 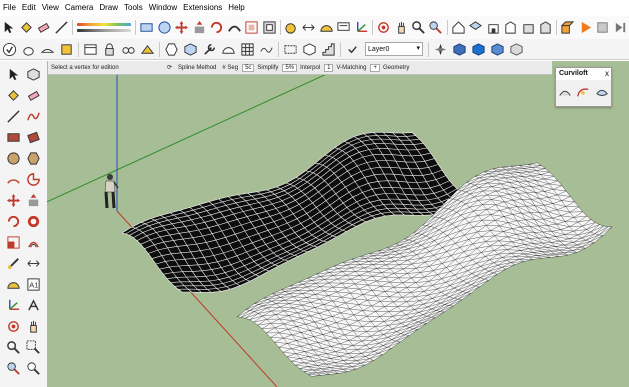 What do you see at coordinates (497, 49) in the screenshot?
I see `textured-cube-icon` at bounding box center [497, 49].